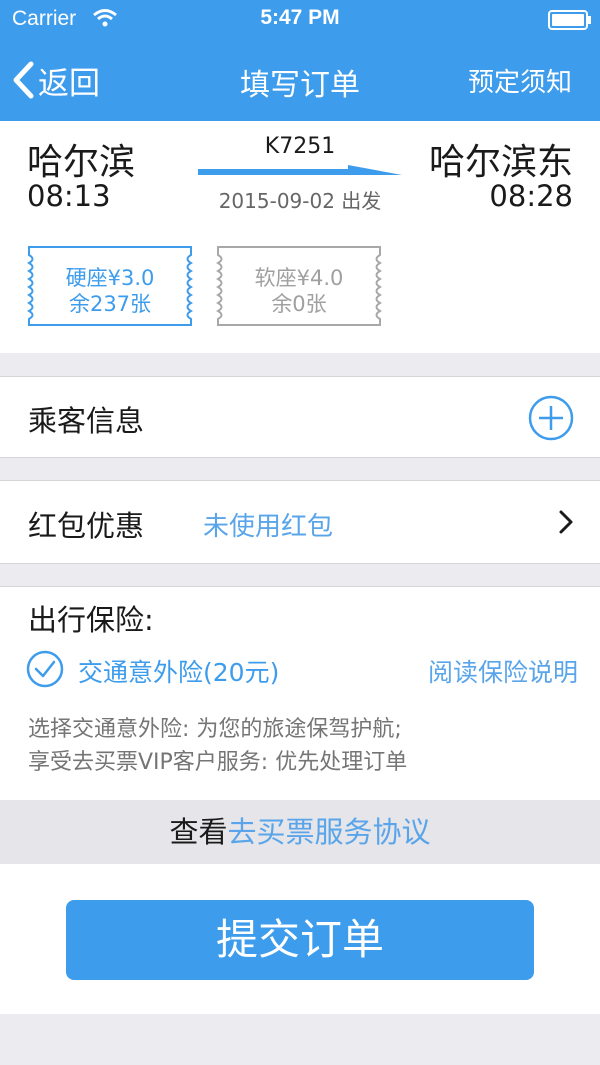 This screenshot has width=600, height=1065. What do you see at coordinates (268, 527) in the screenshot?
I see `coupon-value: 未使用红包` at bounding box center [268, 527].